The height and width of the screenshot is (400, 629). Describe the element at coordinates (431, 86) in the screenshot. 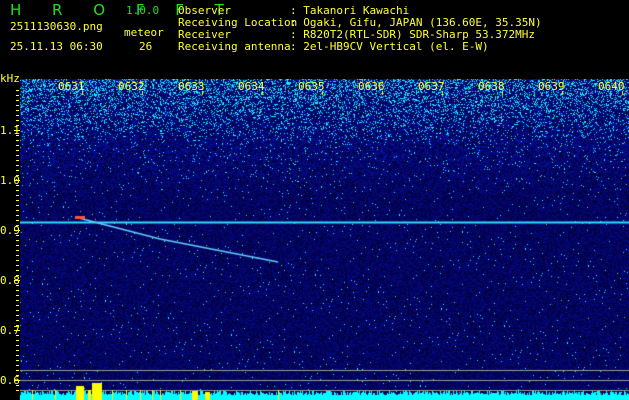

I see `x-tick-label: 0637` at that location.